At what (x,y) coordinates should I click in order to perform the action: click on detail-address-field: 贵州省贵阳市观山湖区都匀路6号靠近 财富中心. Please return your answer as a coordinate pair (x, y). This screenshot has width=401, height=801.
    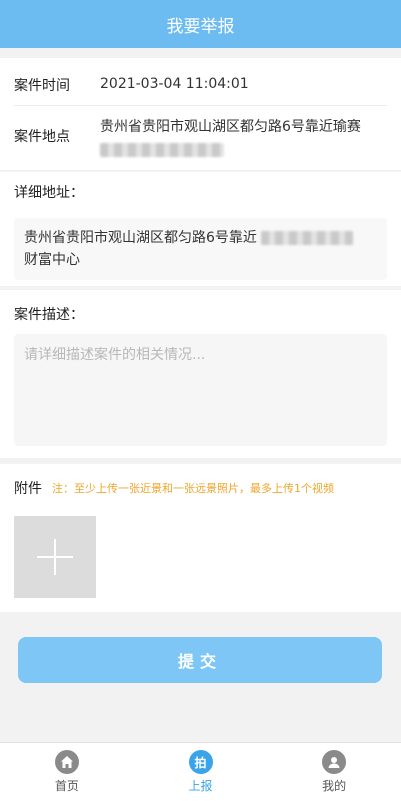
    Looking at the image, I should click on (200, 249).